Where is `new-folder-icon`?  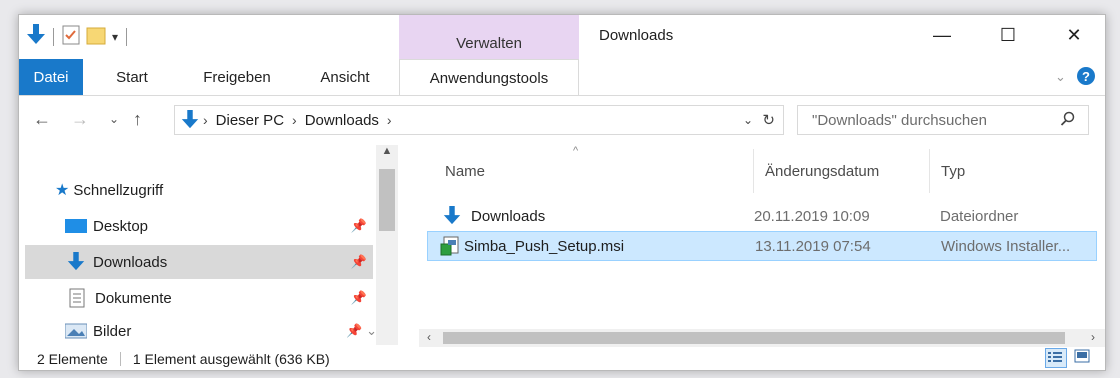 new-folder-icon is located at coordinates (96, 37).